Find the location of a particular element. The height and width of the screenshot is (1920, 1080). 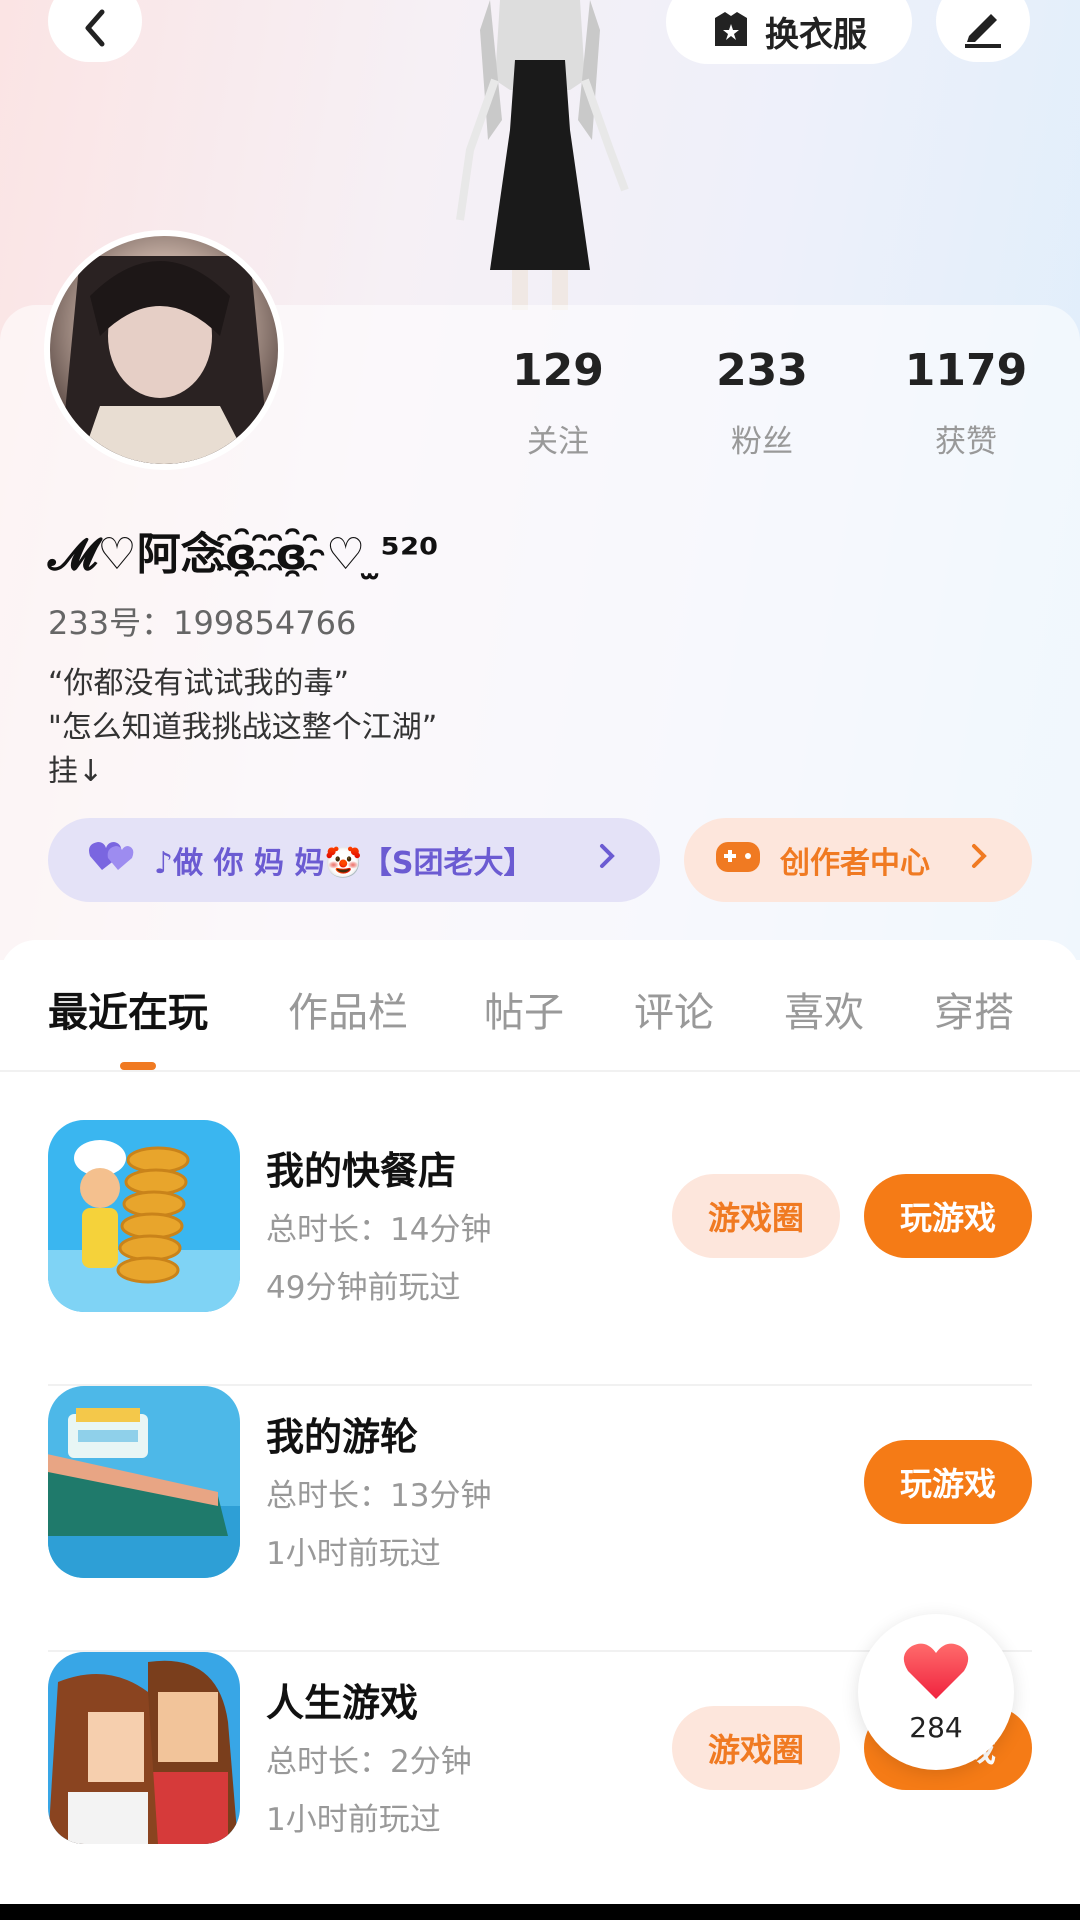

stat-followers-label: 粉丝 is located at coordinates (762, 442).